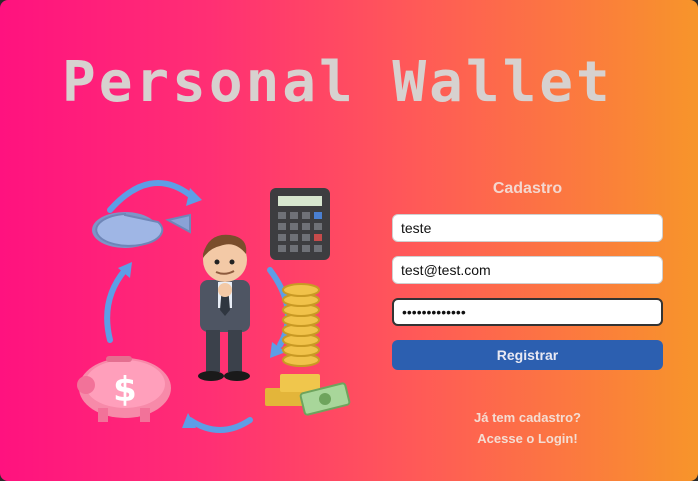 The height and width of the screenshot is (481, 698). I want to click on currency-symbol: $, so click(125, 390).